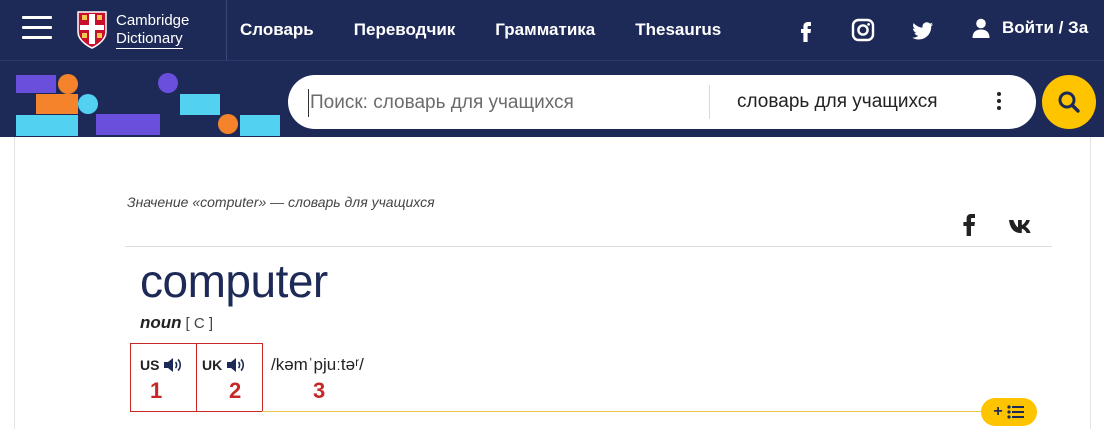  Describe the element at coordinates (863, 30) in the screenshot. I see `instagram-icon` at that location.